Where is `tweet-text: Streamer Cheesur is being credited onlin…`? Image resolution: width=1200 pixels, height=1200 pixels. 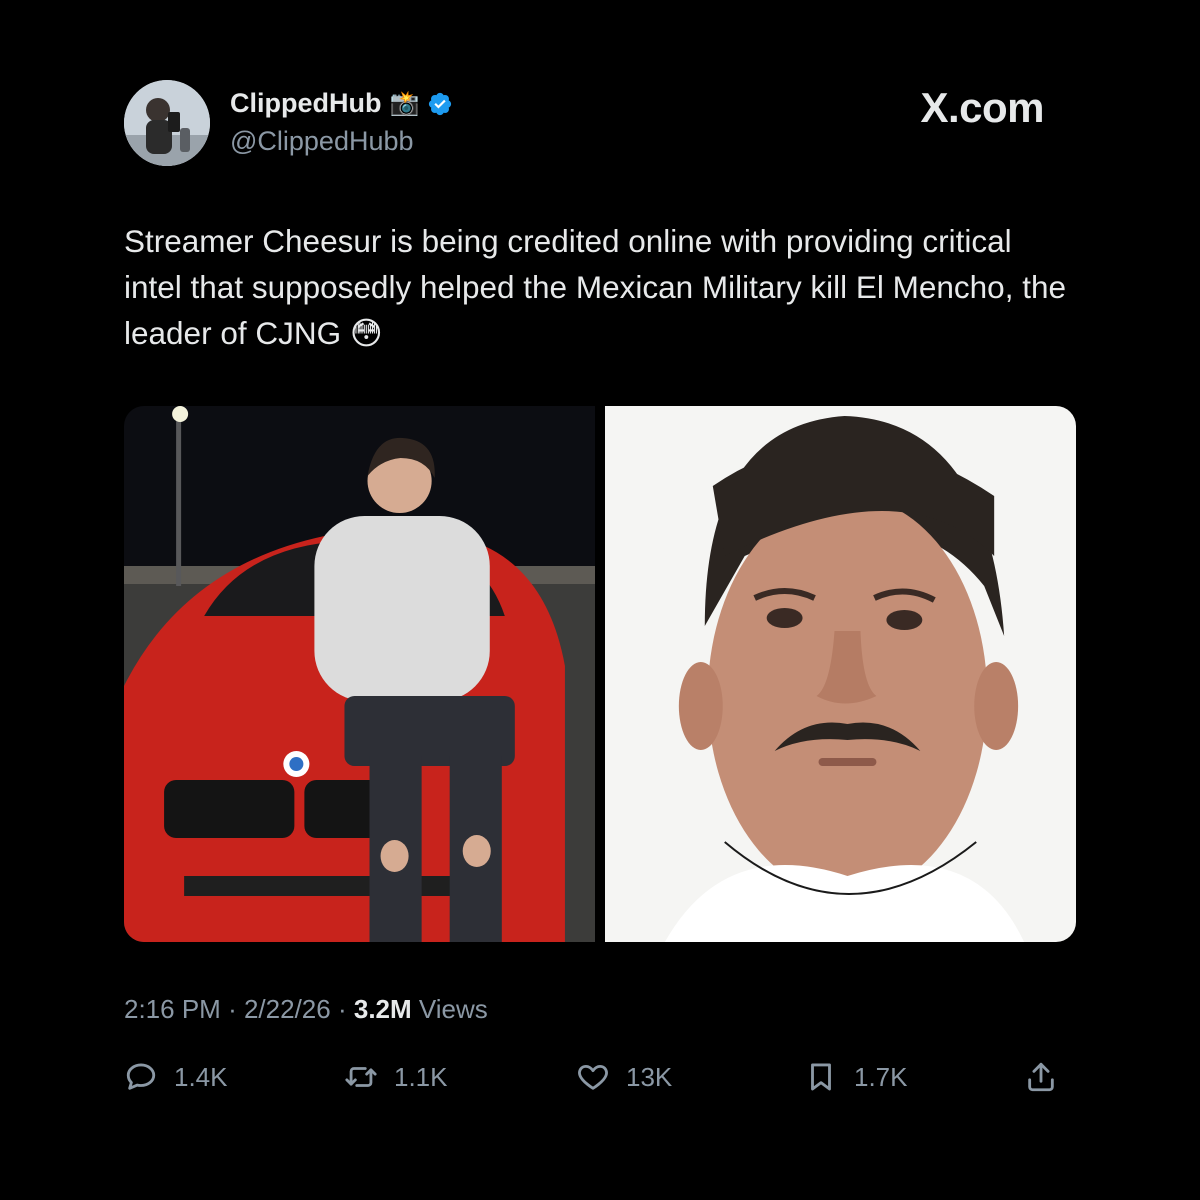 tweet-text: Streamer Cheesur is being credited onlin… is located at coordinates (595, 287).